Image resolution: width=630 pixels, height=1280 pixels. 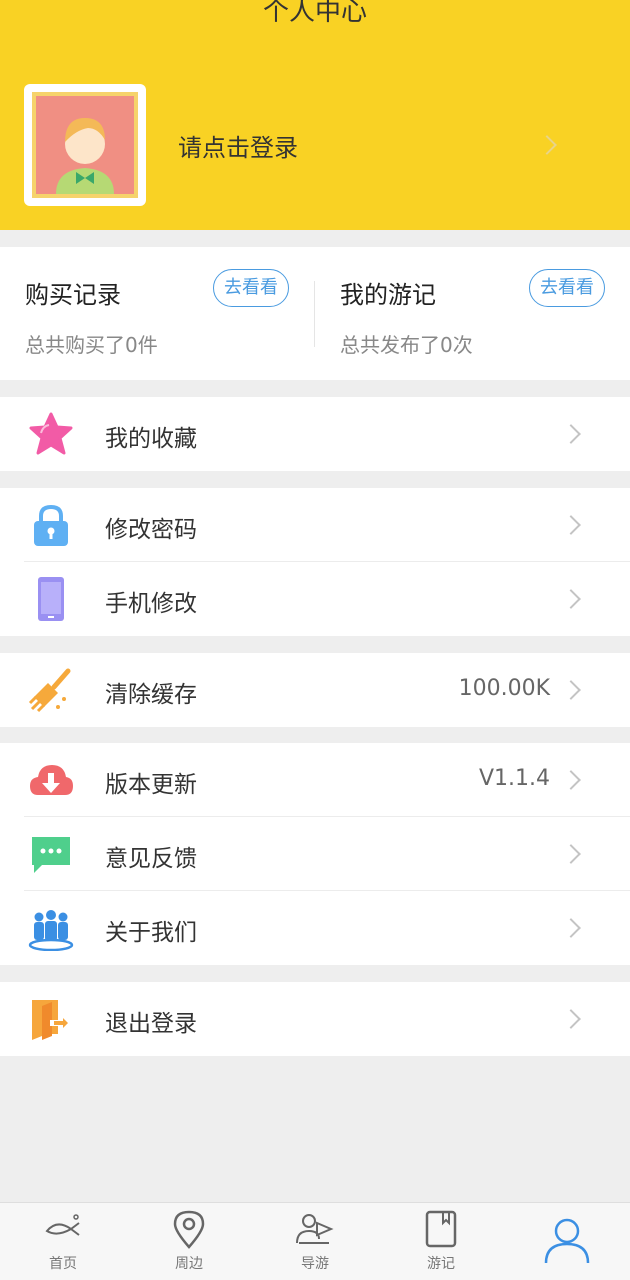 I want to click on tab-label: 导游, so click(x=315, y=1264).